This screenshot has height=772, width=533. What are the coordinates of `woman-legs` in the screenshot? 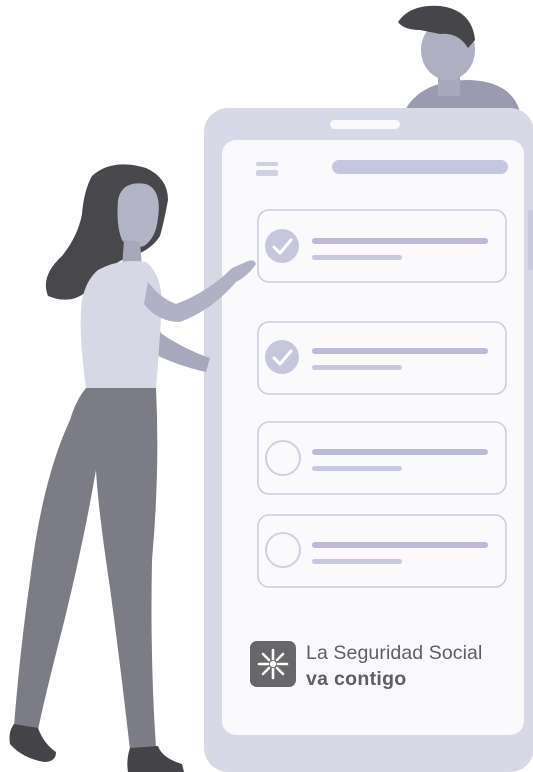 It's located at (86, 569).